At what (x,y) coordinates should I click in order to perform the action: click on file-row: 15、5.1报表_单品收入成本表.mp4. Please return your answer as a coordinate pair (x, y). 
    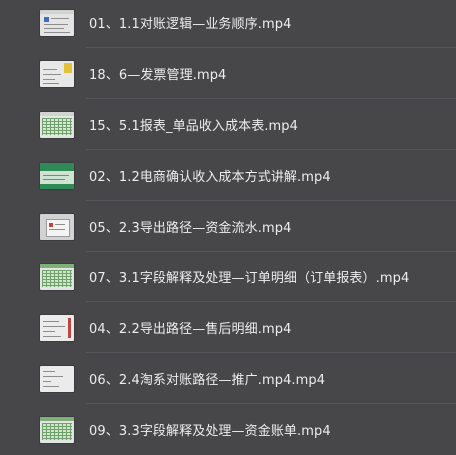
    Looking at the image, I should click on (228, 124).